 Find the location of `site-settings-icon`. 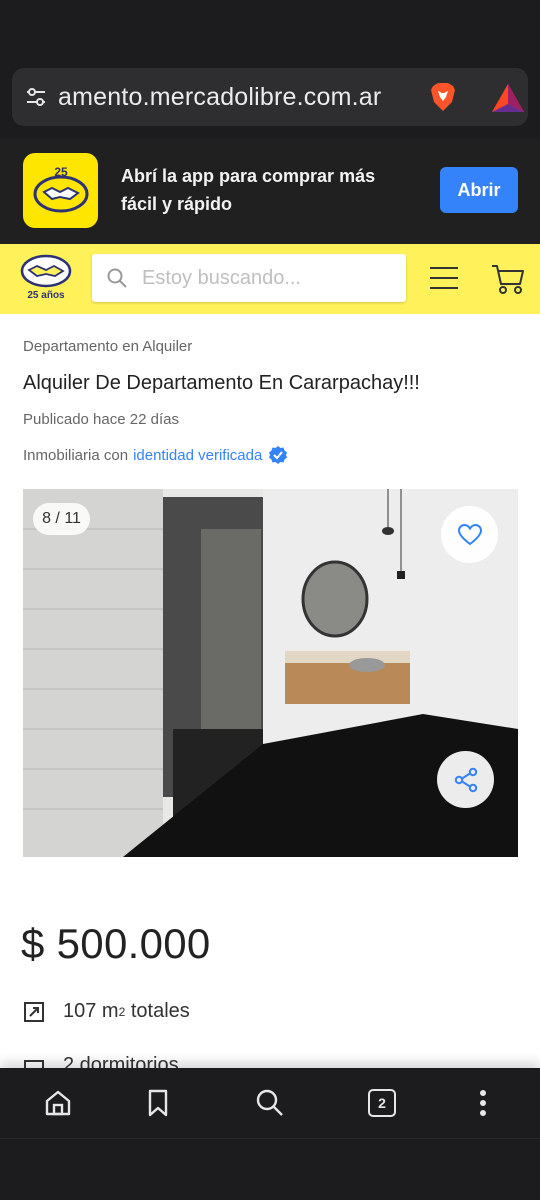

site-settings-icon is located at coordinates (36, 97).